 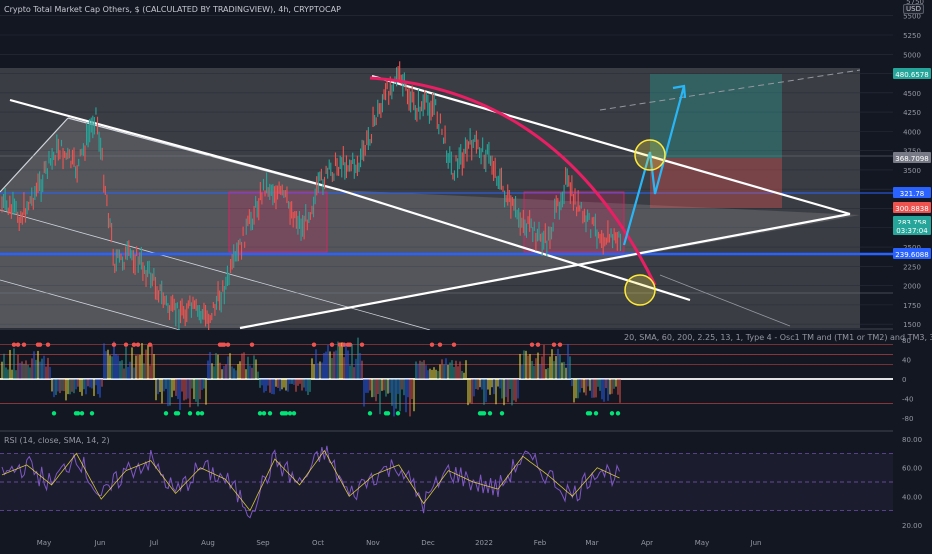 I want to click on price-tick-label: 3500, so click(x=912, y=171).